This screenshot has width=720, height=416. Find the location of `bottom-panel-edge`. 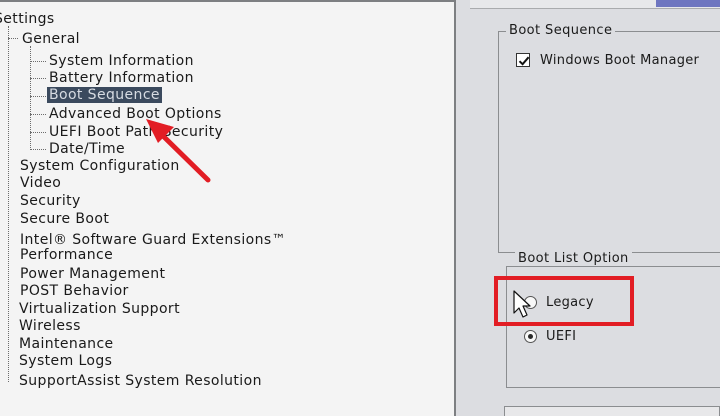

bottom-panel-edge is located at coordinates (612, 411).